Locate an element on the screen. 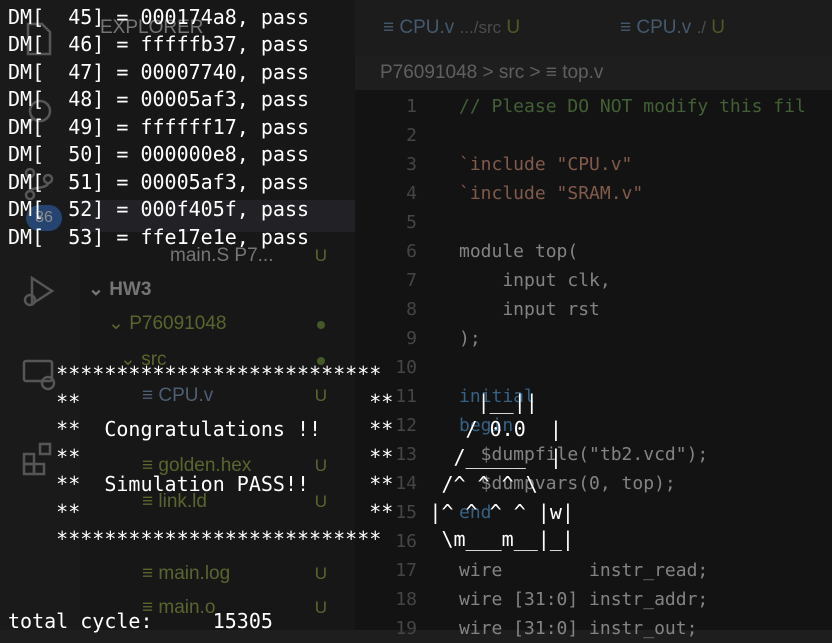 The width and height of the screenshot is (832, 643). terminal-line: DM[ 51] = 00005af3, pass is located at coordinates (159, 182).